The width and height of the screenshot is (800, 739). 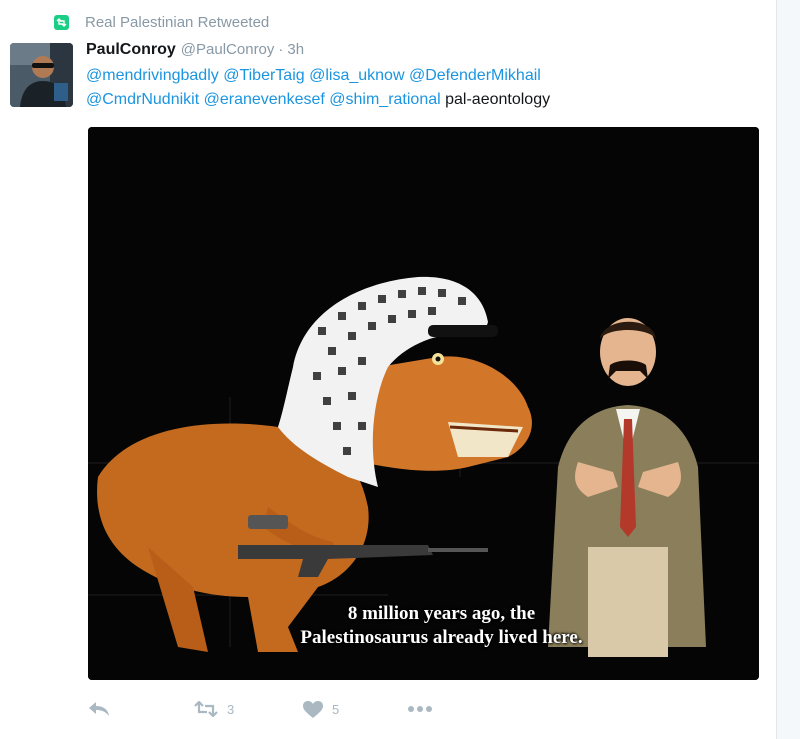 I want to click on mention-link: @TiberTaig, so click(x=263, y=75).